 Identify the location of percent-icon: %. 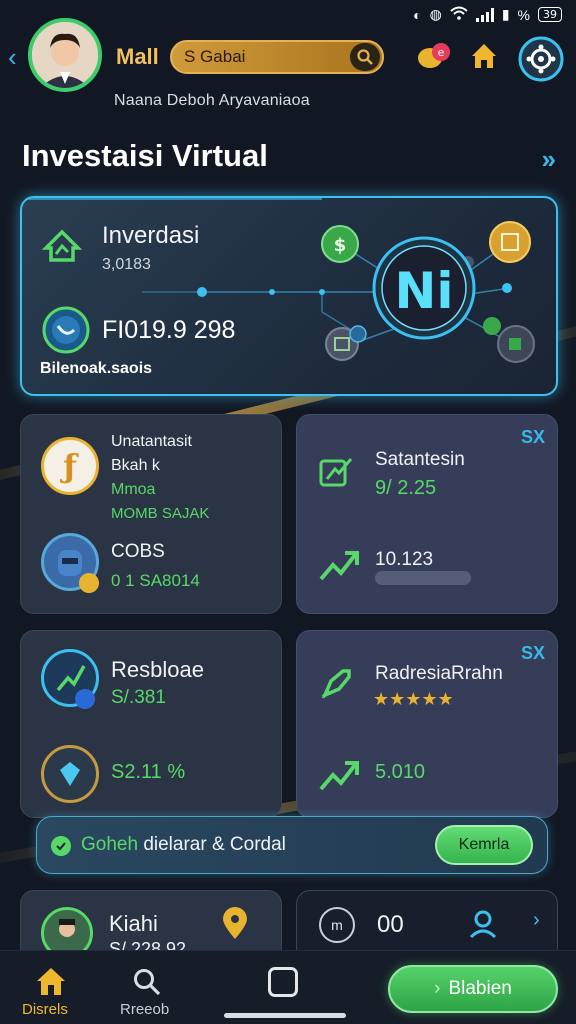
(523, 14).